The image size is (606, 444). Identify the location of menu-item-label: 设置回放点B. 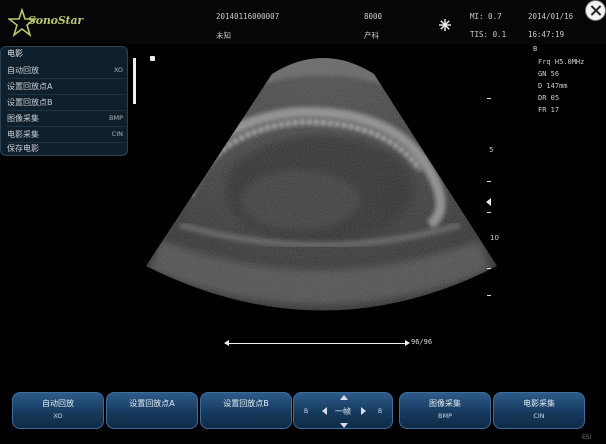
(30, 102).